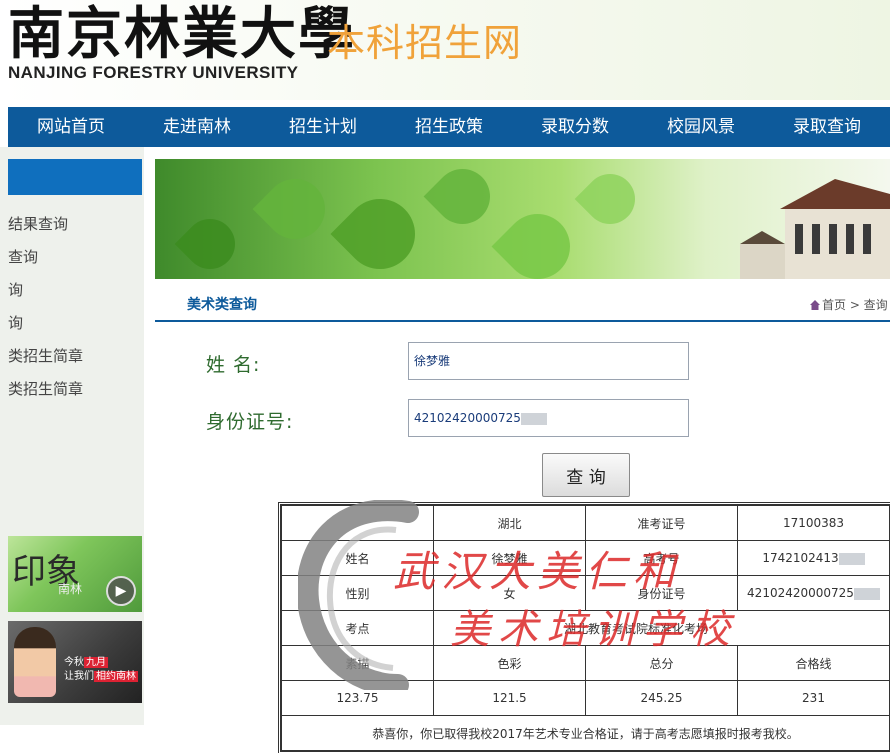 The image size is (890, 753). What do you see at coordinates (813, 663) in the screenshot?
I see `table-cell: 合格线` at bounding box center [813, 663].